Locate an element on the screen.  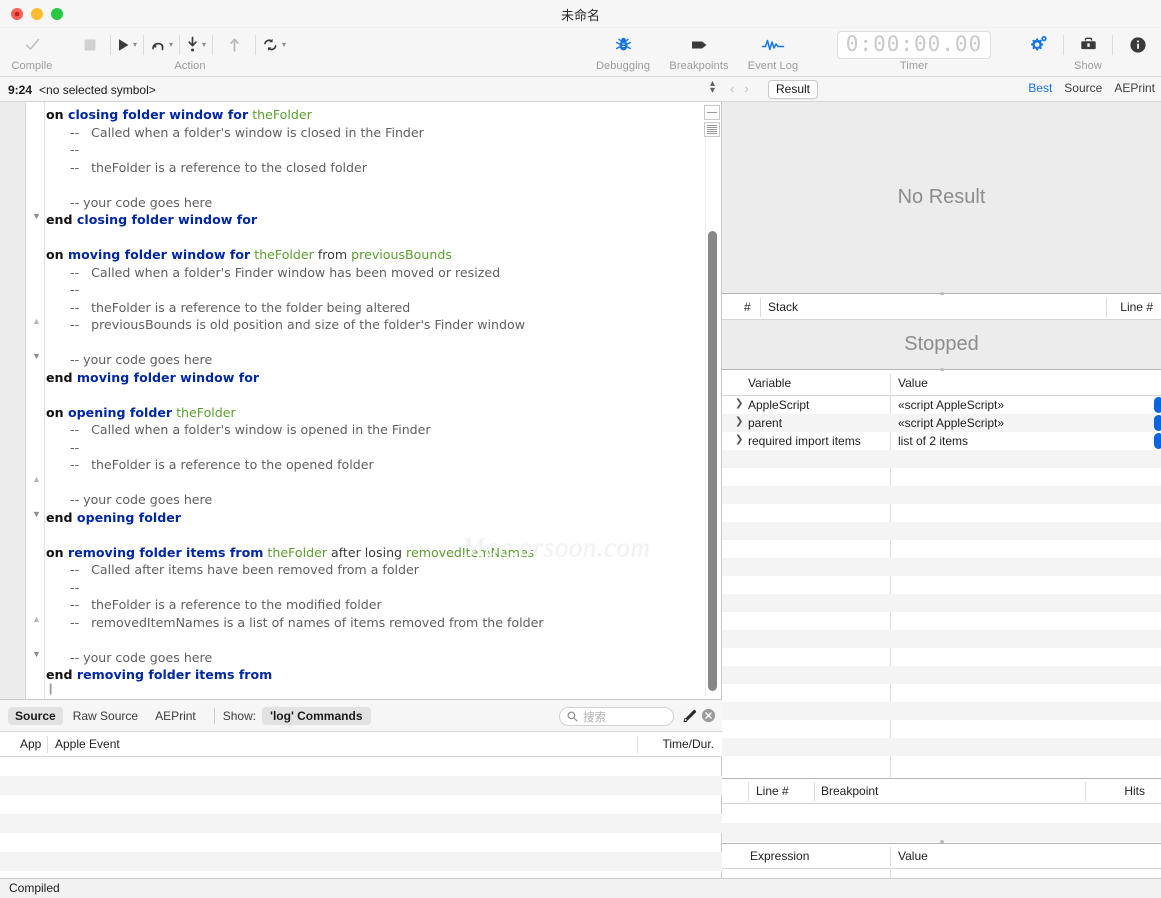
run-menu-chevron-icon: ▾ is located at coordinates (135, 44).